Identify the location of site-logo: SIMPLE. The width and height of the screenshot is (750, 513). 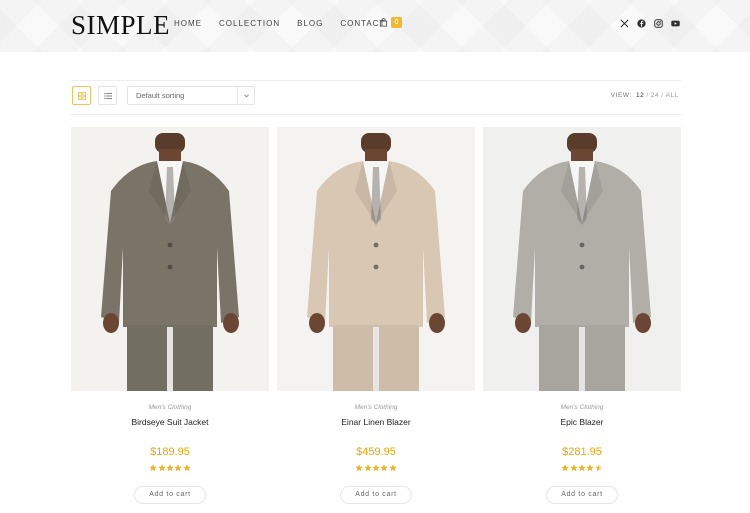
(120, 25).